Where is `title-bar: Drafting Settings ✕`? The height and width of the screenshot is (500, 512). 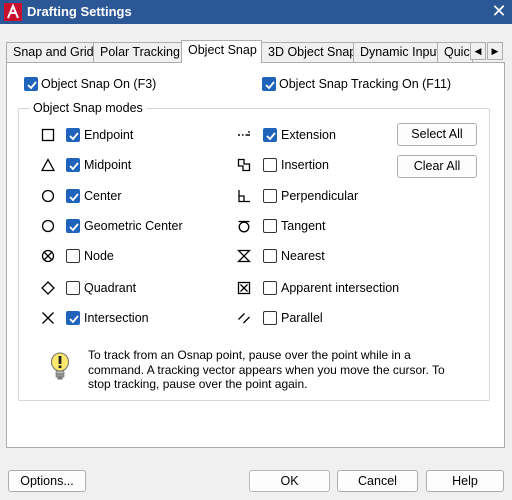
title-bar: Drafting Settings ✕ is located at coordinates (256, 12).